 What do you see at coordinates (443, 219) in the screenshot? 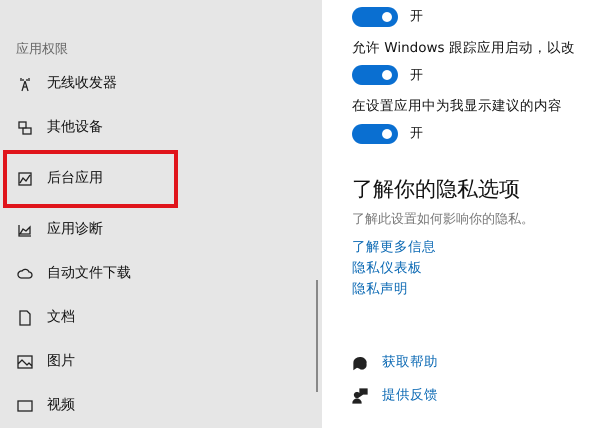
I see `description-text: 了解此设置如何影响你的隐私。` at bounding box center [443, 219].